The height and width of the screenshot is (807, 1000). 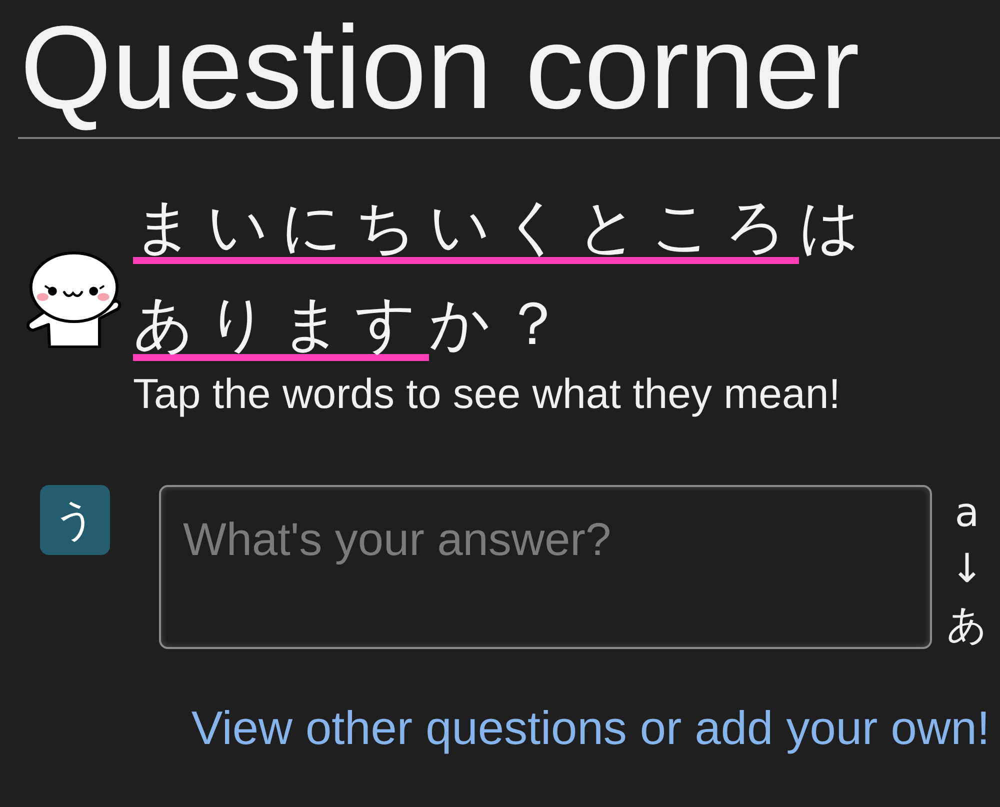 What do you see at coordinates (967, 569) in the screenshot?
I see `romaji-kana-toggle: a ↓ あ` at bounding box center [967, 569].